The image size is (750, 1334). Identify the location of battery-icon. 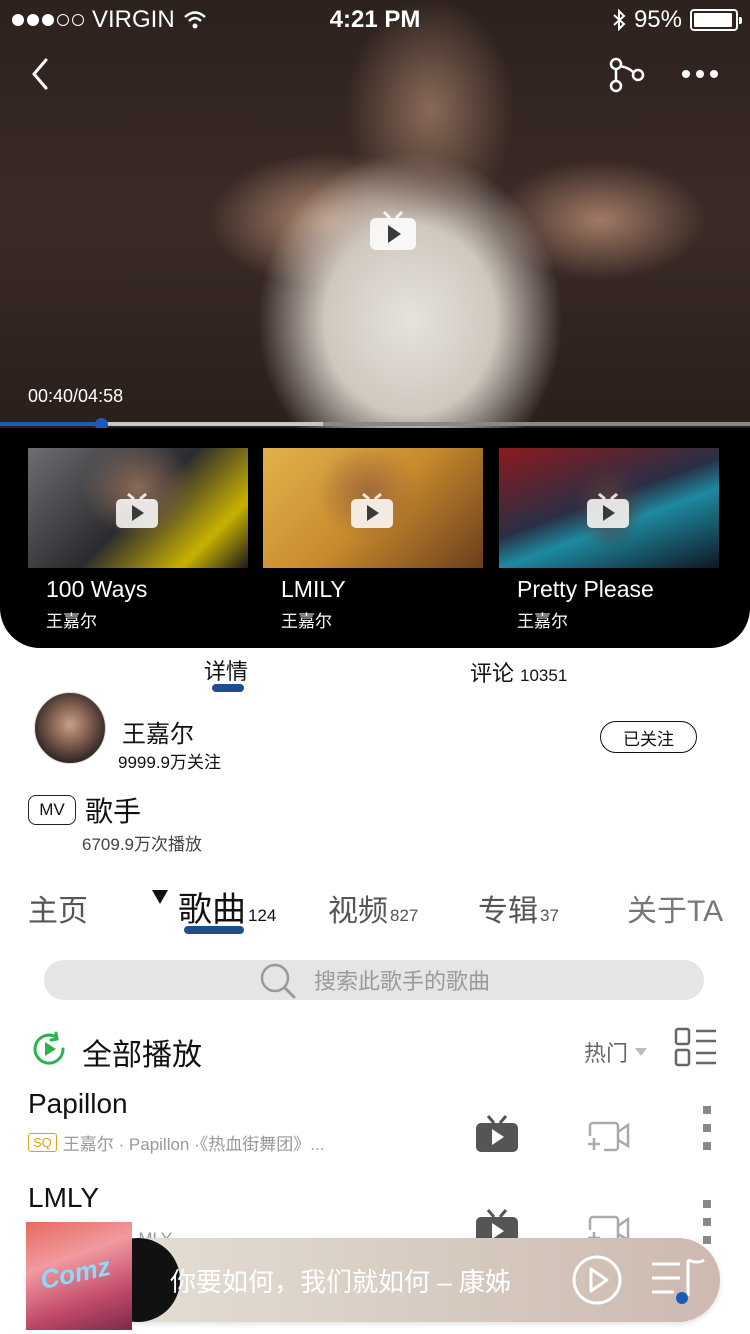
(716, 20).